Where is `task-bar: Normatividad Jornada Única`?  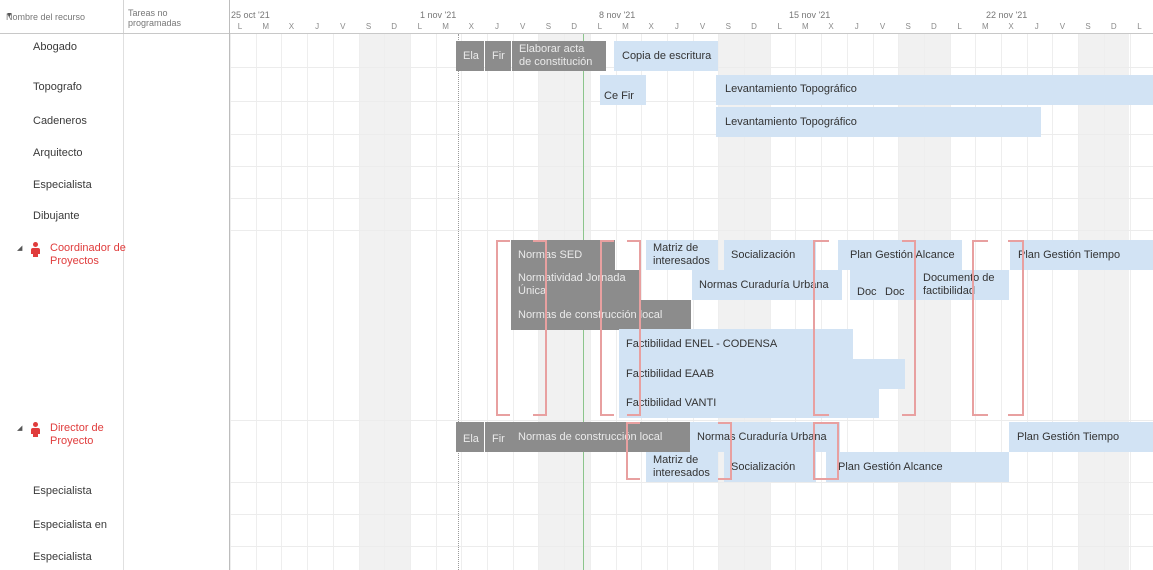
task-bar: Normatividad Jornada Única is located at coordinates (576, 285).